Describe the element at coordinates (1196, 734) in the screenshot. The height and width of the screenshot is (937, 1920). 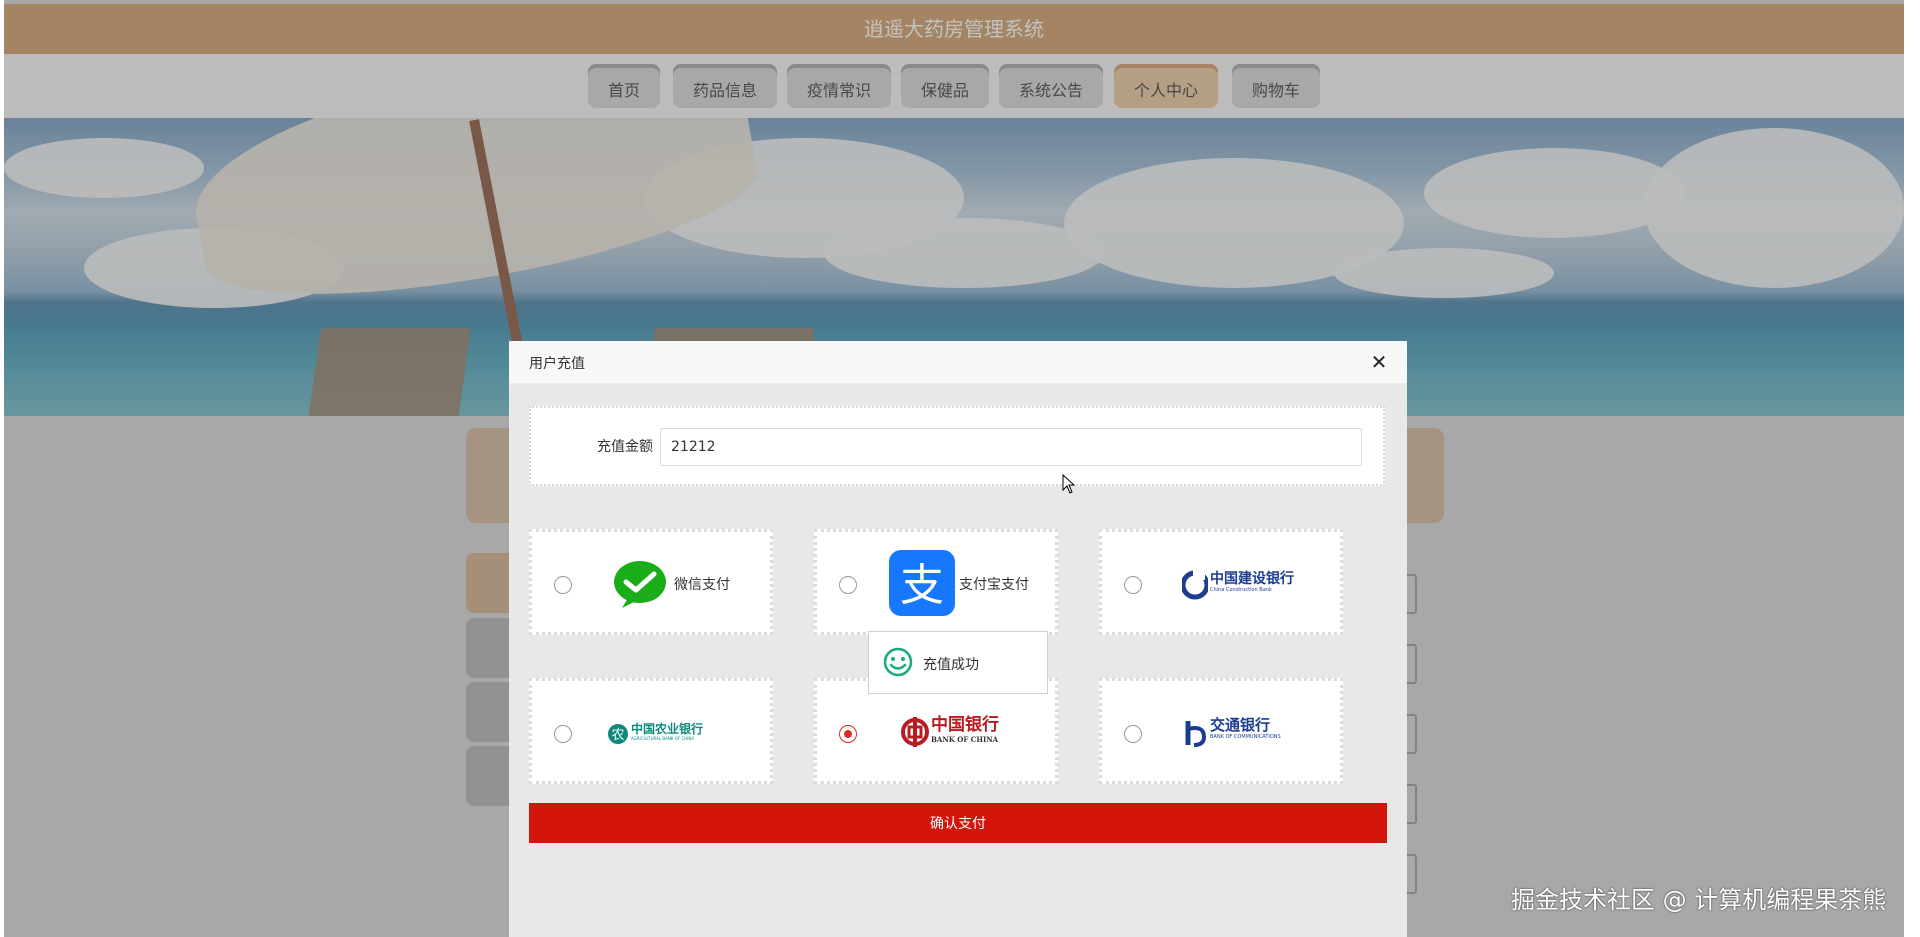
I see `bocom-logo-icon` at that location.